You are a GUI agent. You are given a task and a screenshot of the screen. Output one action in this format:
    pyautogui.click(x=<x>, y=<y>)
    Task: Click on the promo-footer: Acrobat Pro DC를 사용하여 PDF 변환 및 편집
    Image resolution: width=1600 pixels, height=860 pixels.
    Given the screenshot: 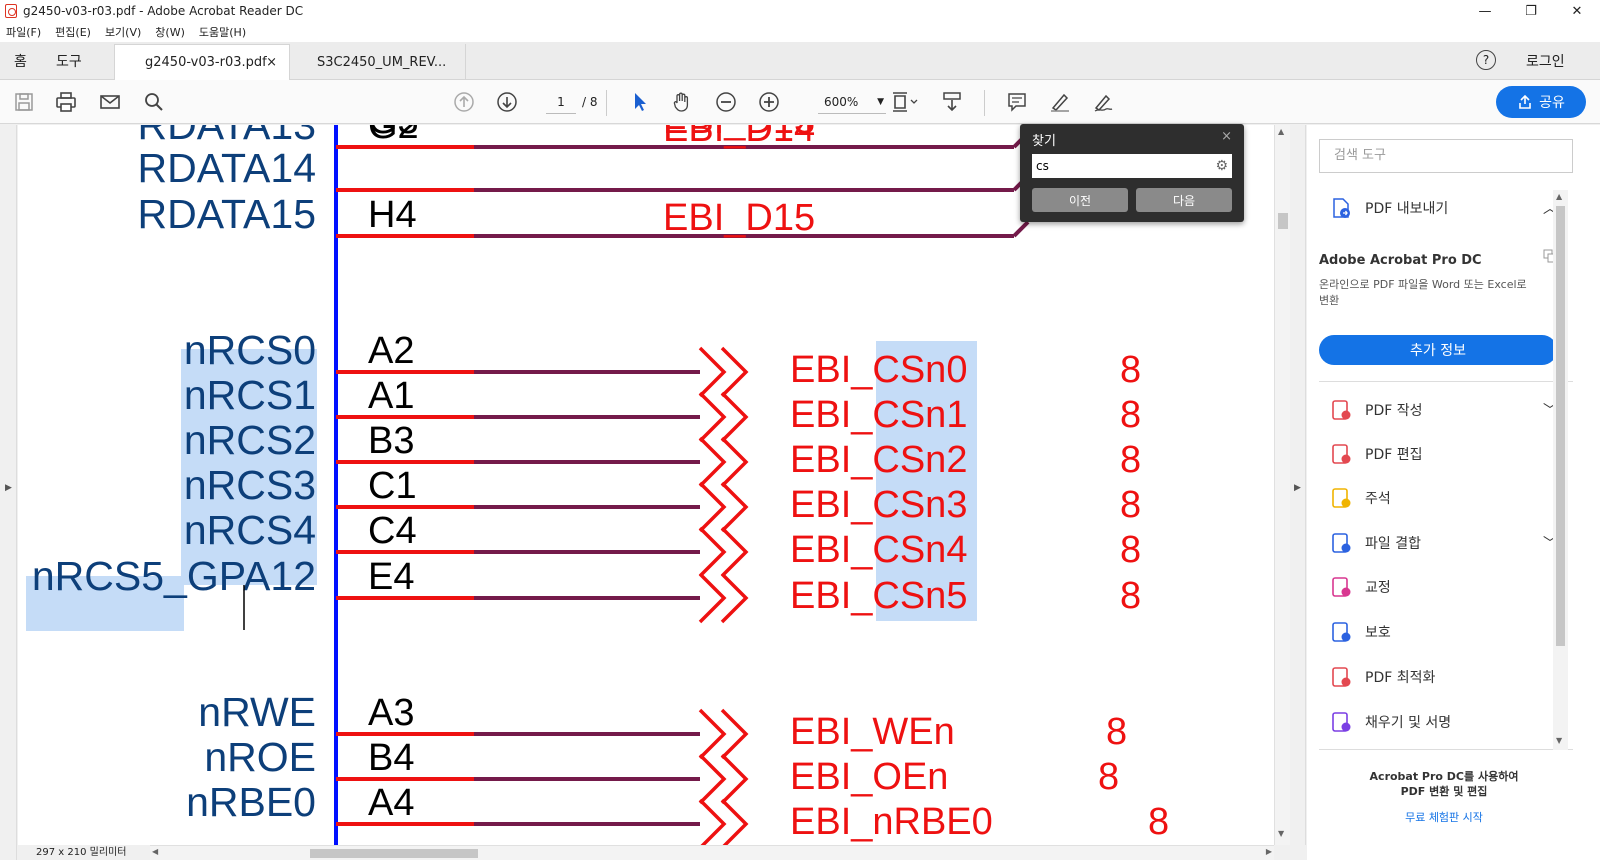 What is the action you would take?
    pyautogui.click(x=1444, y=784)
    